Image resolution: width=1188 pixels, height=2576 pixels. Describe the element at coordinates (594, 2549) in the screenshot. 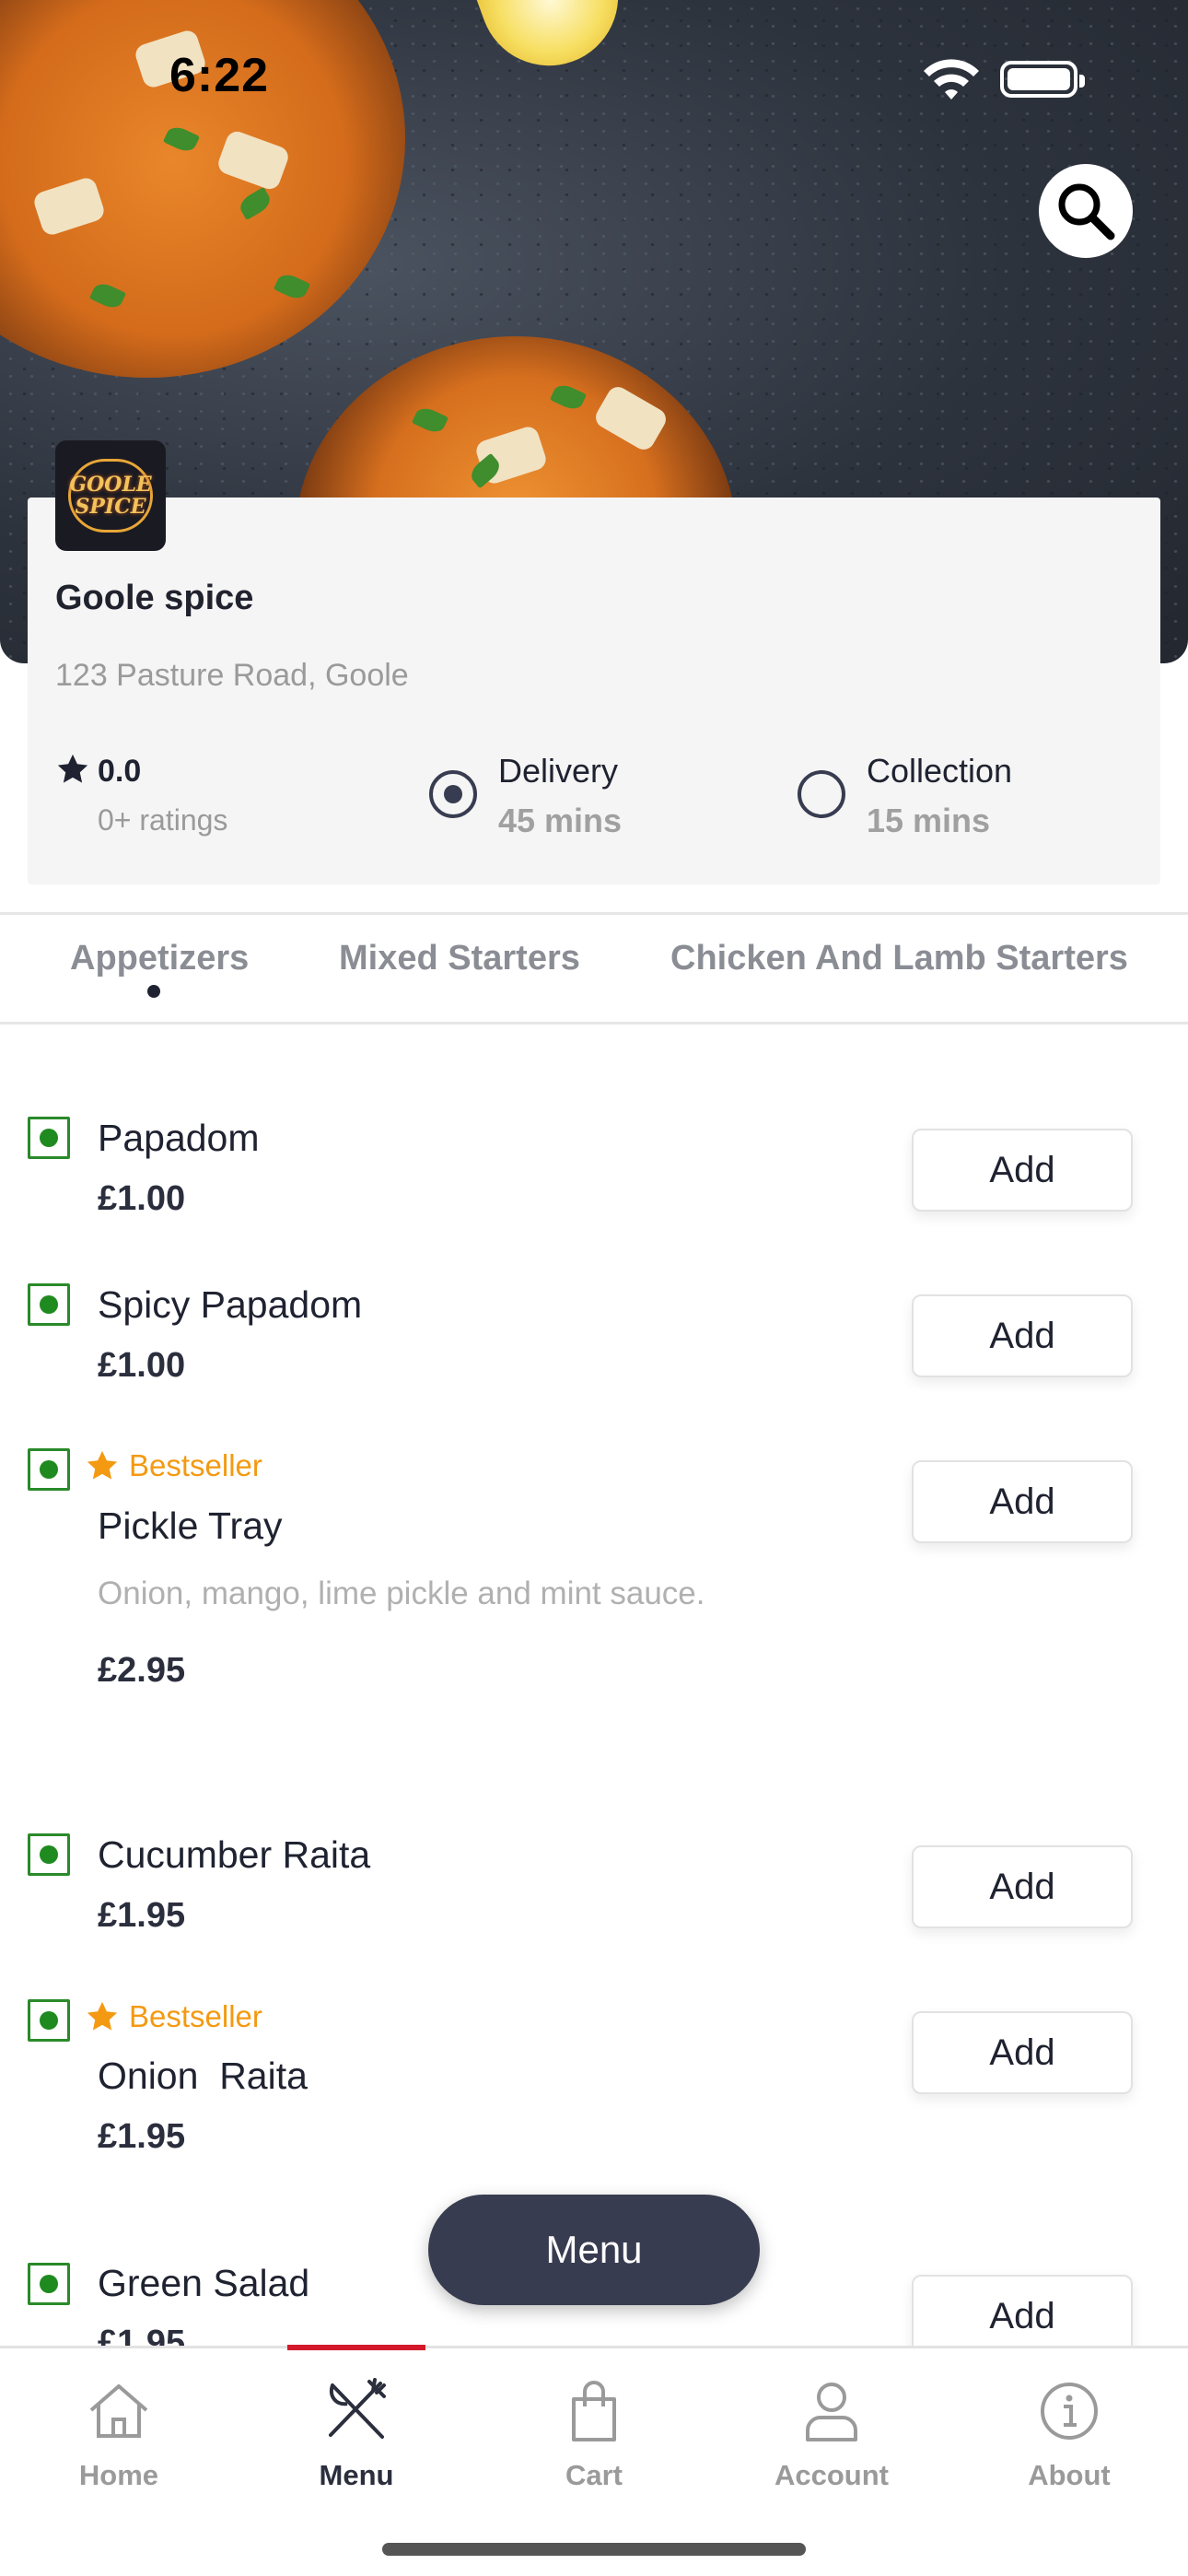

I see `home-indicator` at that location.